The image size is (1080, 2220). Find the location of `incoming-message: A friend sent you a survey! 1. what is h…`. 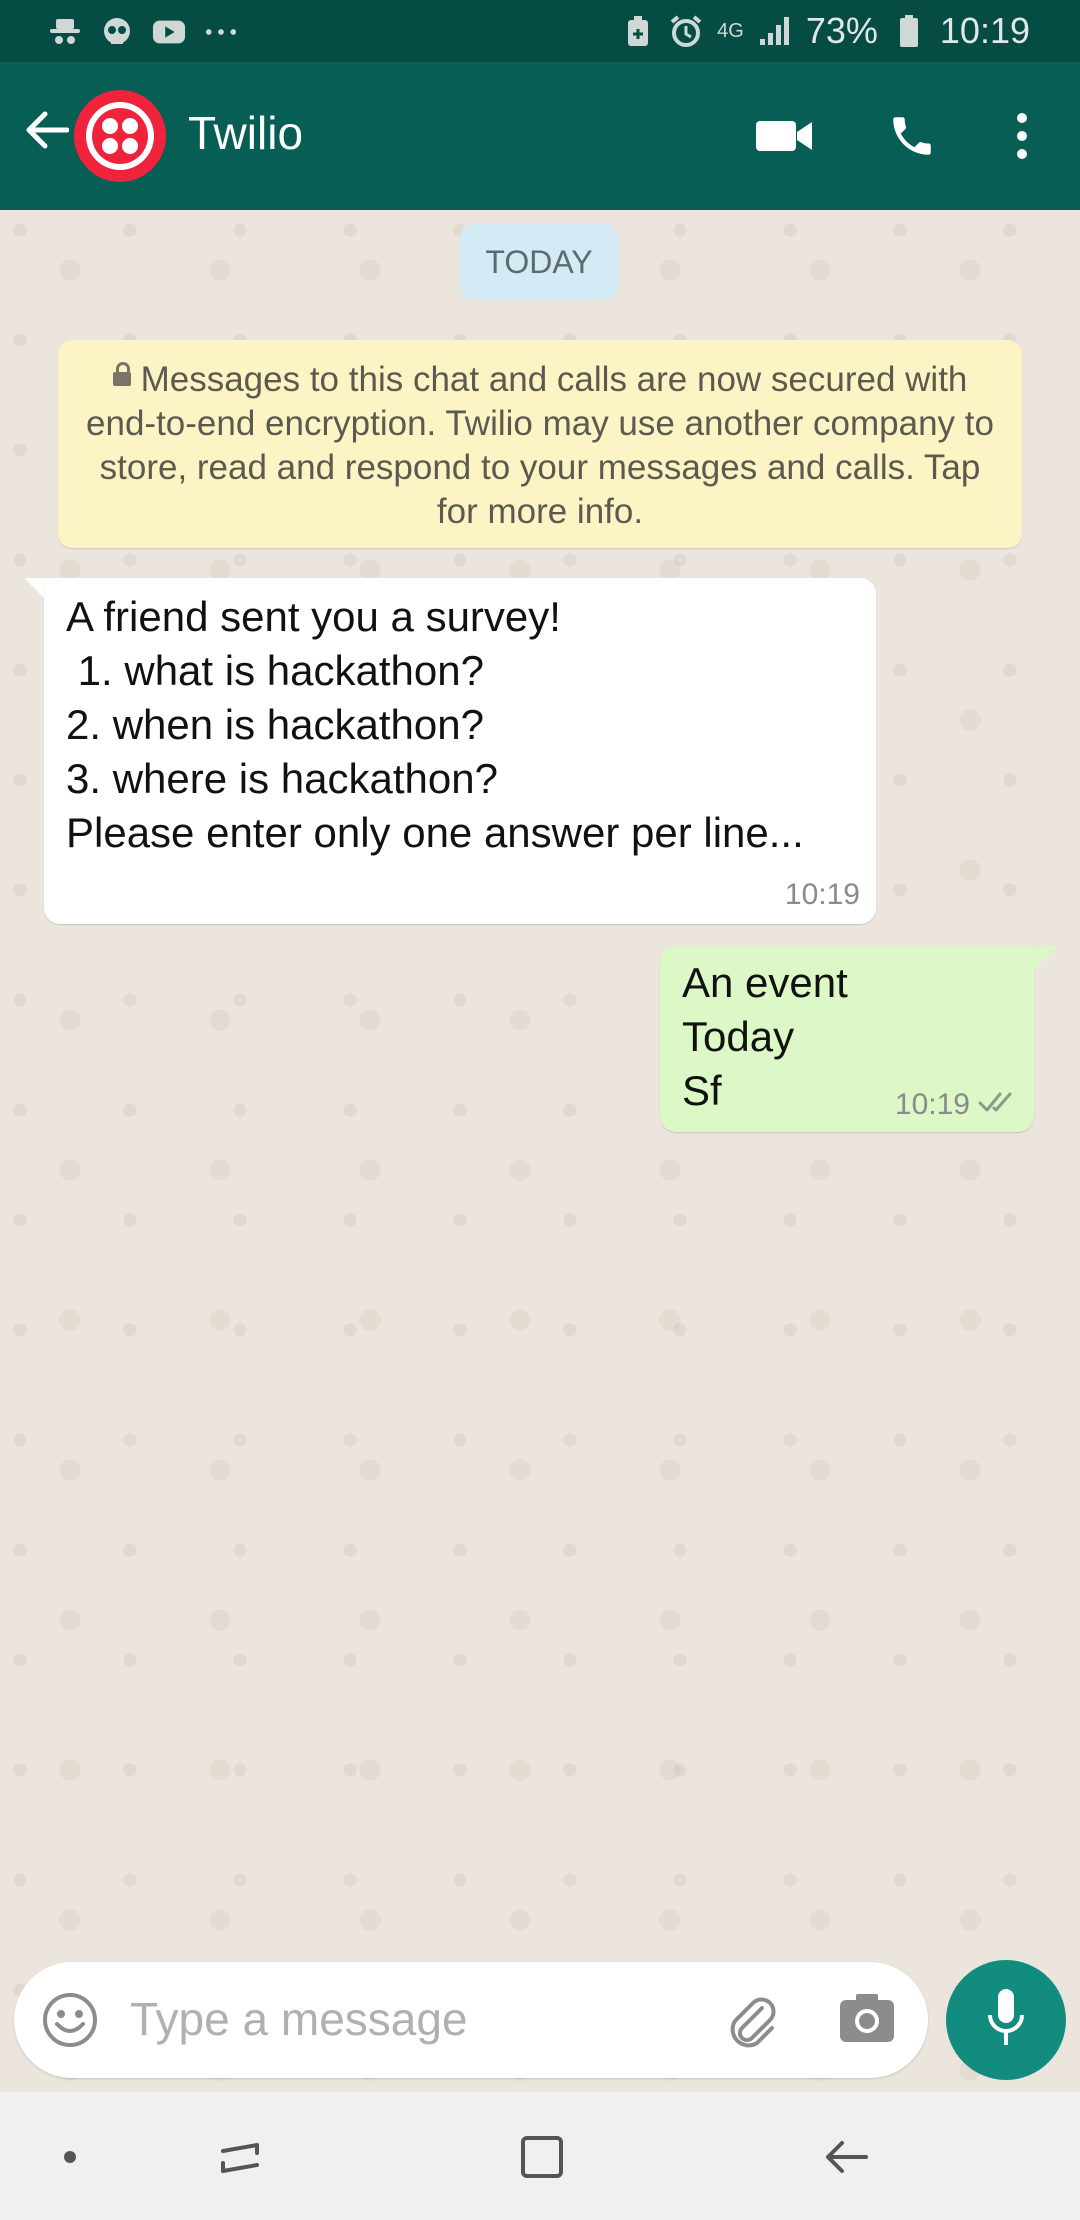

incoming-message: A friend sent you a survey! 1. what is h… is located at coordinates (460, 751).